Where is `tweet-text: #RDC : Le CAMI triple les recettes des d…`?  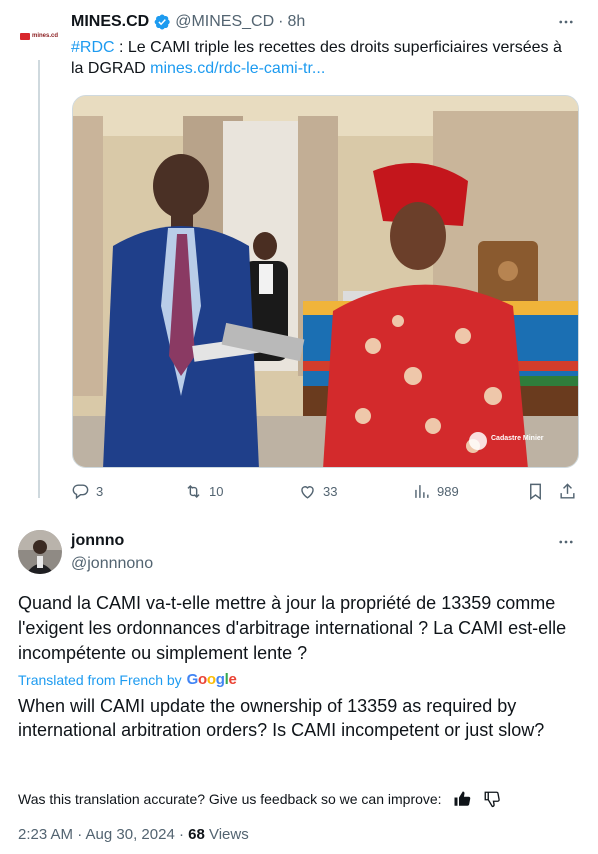 tweet-text: #RDC : Le CAMI triple les recettes des d… is located at coordinates (321, 58).